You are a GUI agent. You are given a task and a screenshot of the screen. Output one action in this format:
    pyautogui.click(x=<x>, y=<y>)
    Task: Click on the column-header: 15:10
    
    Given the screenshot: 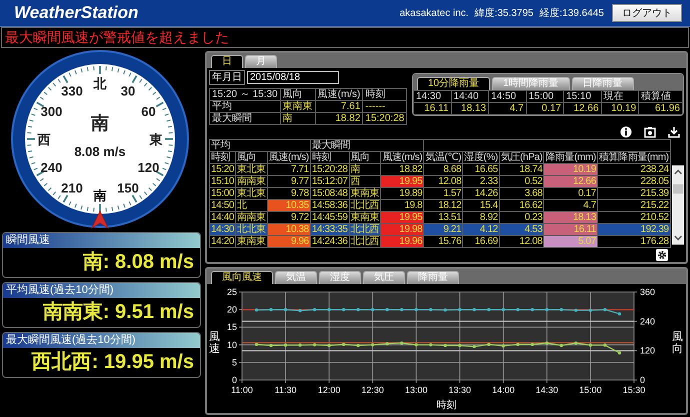 What is the action you would take?
    pyautogui.click(x=583, y=96)
    